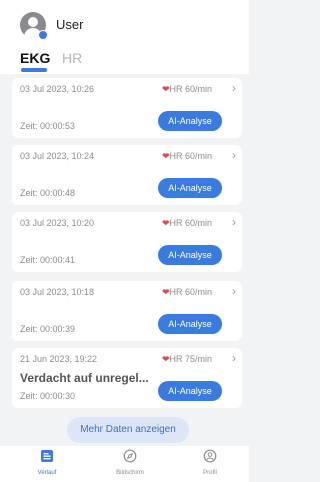  Describe the element at coordinates (35, 58) in the screenshot. I see `tab-ekg: EKG` at that location.